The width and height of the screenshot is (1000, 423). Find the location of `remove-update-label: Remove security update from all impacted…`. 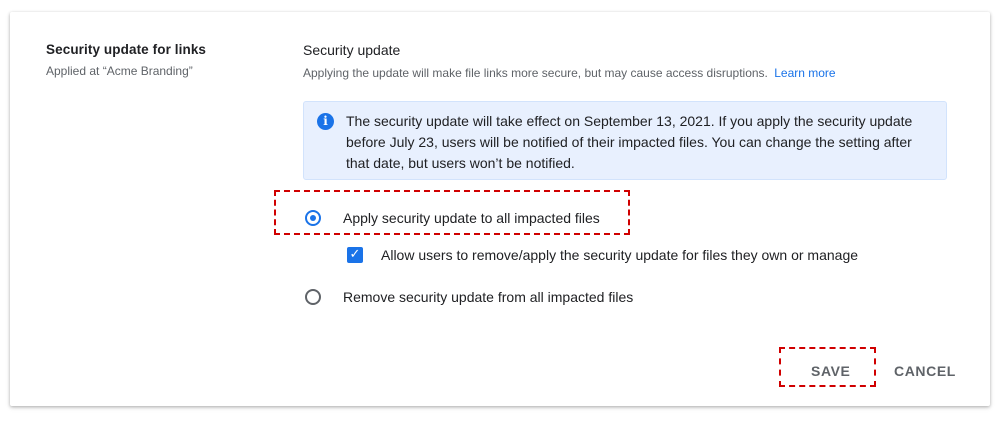

remove-update-label: Remove security update from all impacted… is located at coordinates (488, 297).